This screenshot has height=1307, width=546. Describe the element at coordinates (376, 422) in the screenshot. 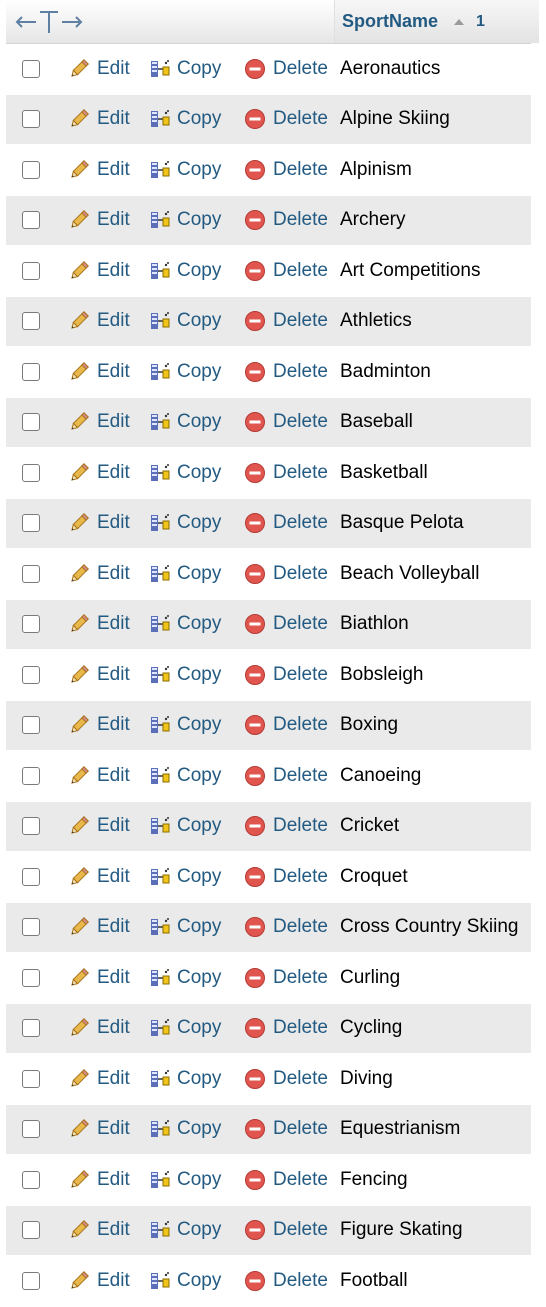

I see `sportname-cell: Baseball` at that location.